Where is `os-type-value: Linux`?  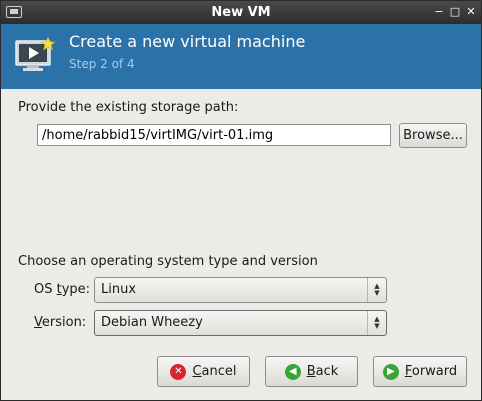 os-type-value: Linux is located at coordinates (119, 289).